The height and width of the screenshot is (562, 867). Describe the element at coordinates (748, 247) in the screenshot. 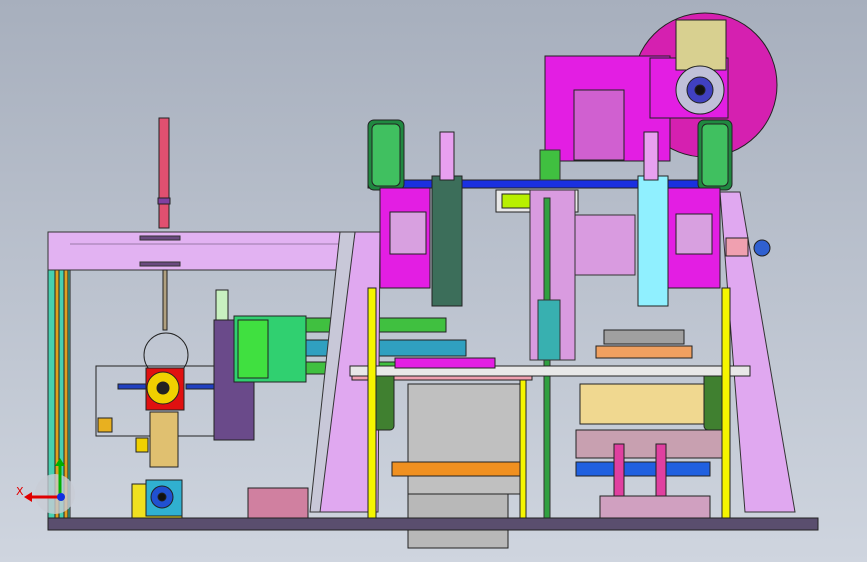

I see `right-gear` at that location.